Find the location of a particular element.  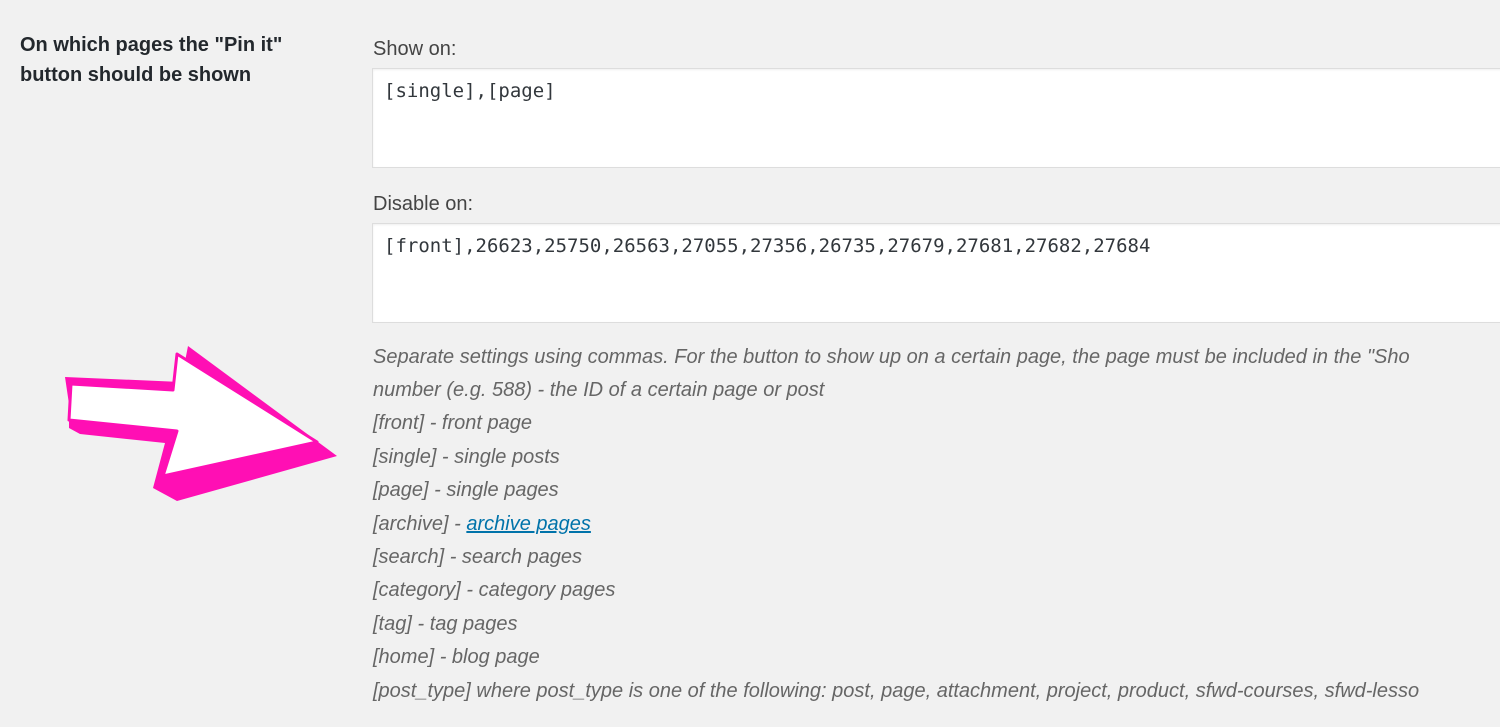

help-search-line: [search] - search pages is located at coordinates (477, 556).